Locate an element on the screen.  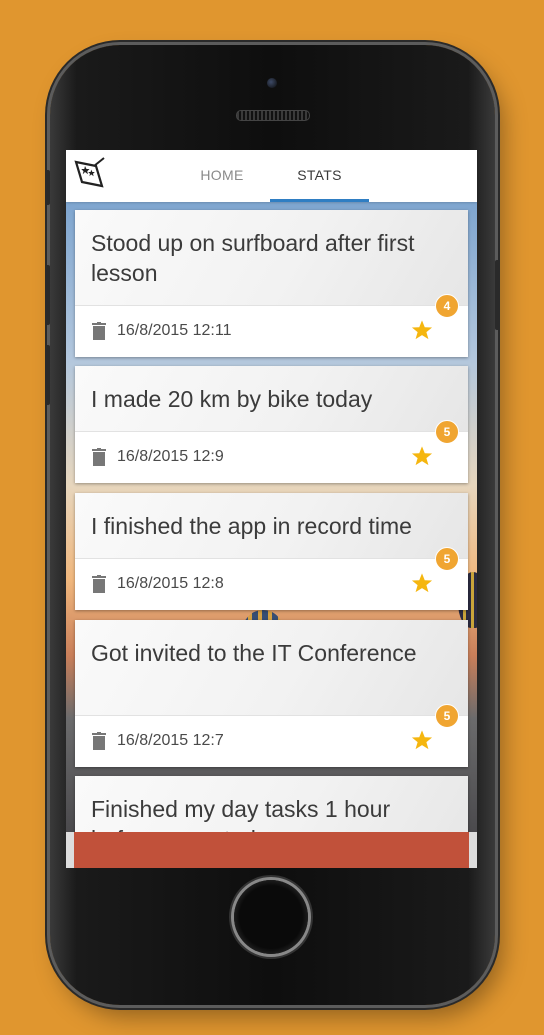
card-footer: 16/8/2015 12:7 5 is located at coordinates (271, 735).